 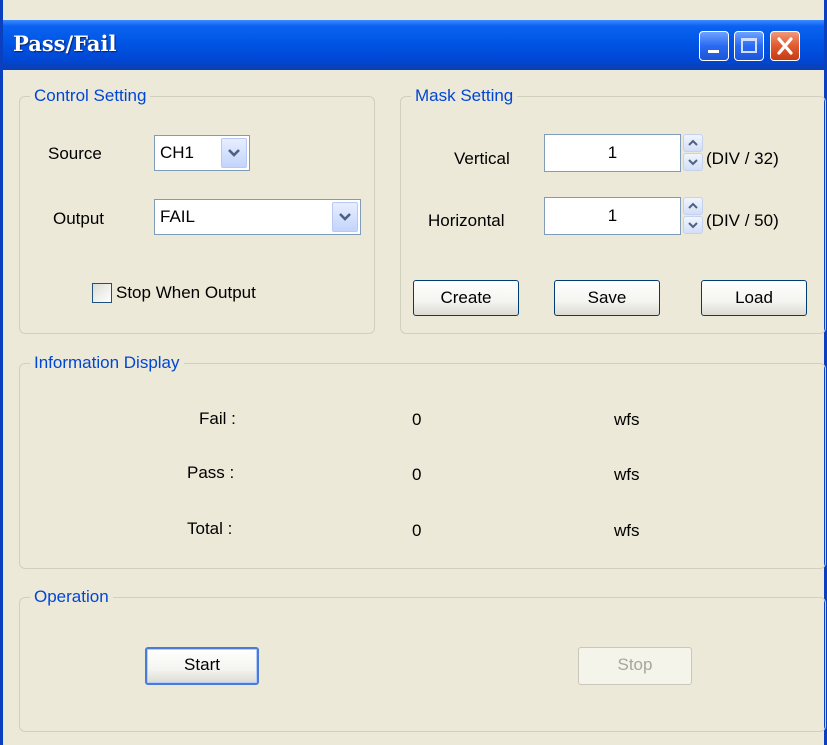 I want to click on vertical-label: Vertical, so click(x=482, y=158).